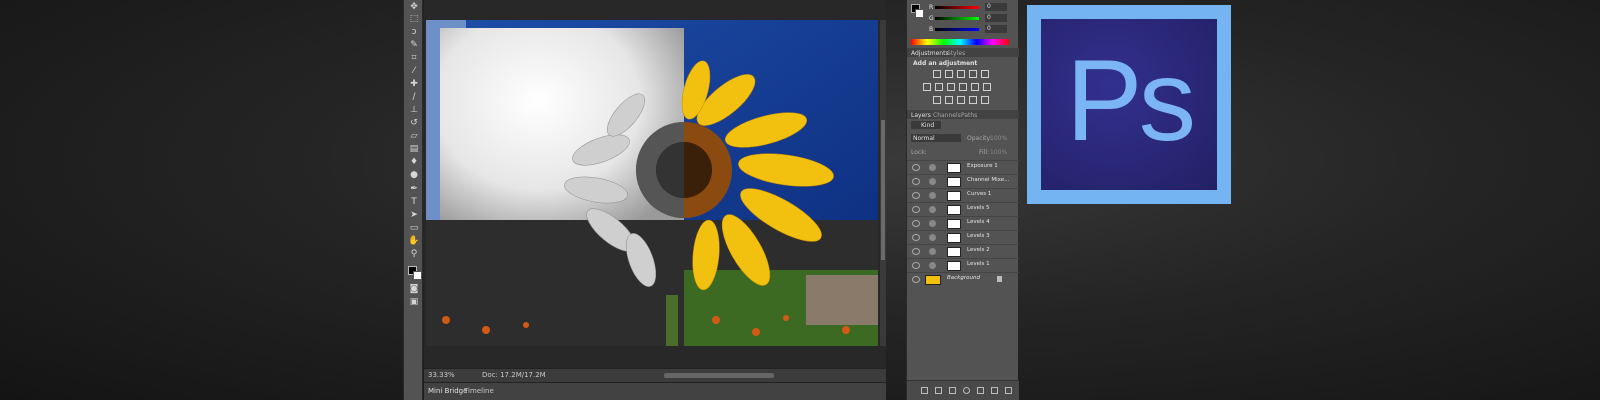 The height and width of the screenshot is (400, 1600). What do you see at coordinates (979, 194) in the screenshot?
I see `layer-name: Curves 1` at bounding box center [979, 194].